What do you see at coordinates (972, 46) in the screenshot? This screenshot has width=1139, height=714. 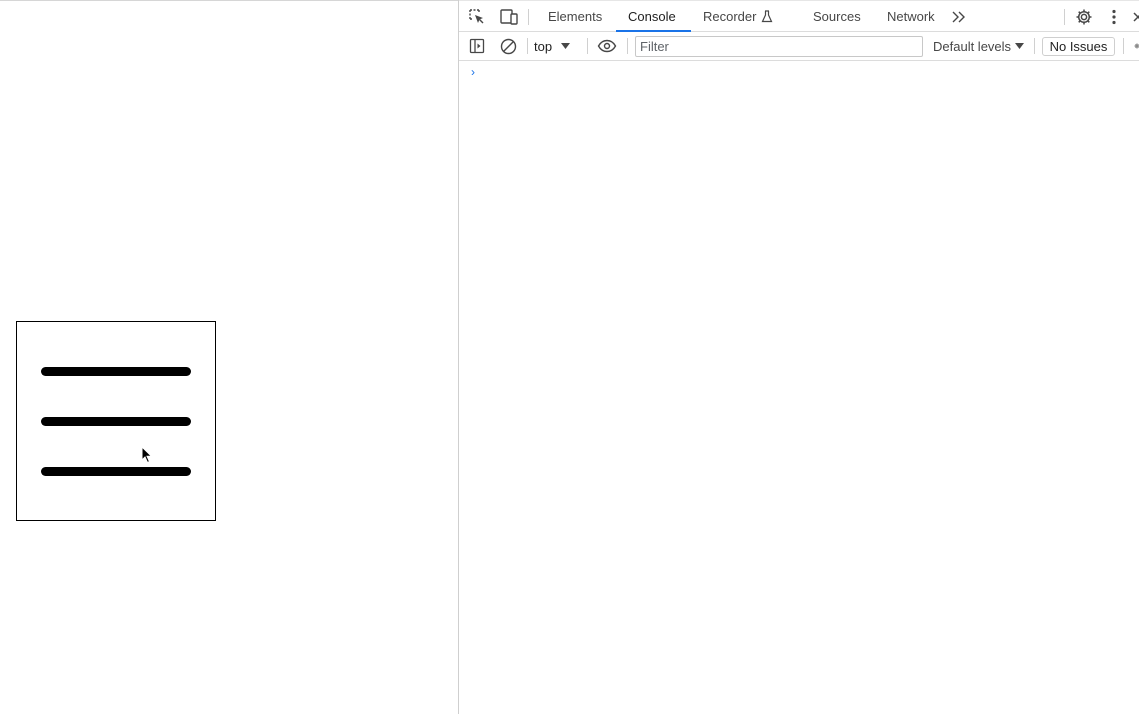 I see `log-levels-label: Default levels` at bounding box center [972, 46].